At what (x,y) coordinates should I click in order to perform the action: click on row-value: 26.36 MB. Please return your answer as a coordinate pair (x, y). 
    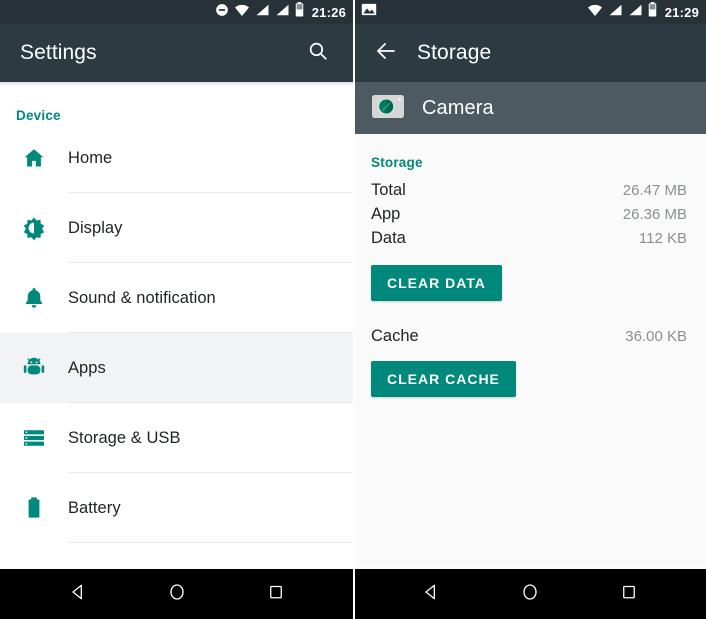
    Looking at the image, I should click on (654, 214).